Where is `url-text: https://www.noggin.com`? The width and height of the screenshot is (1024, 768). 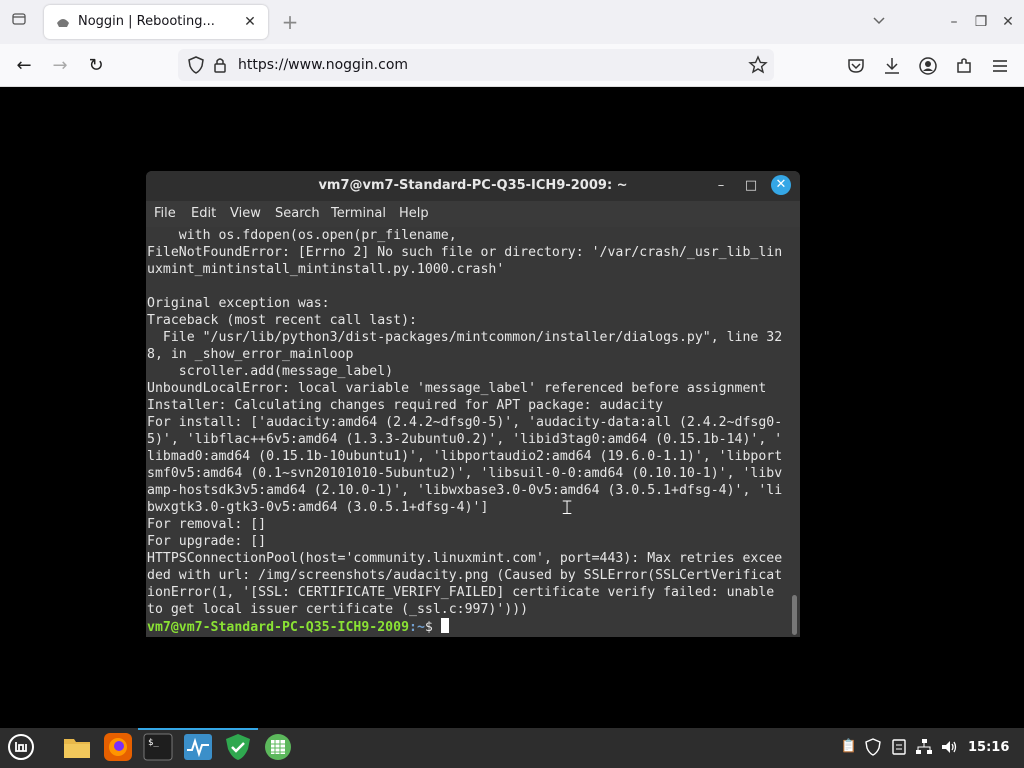
url-text: https://www.noggin.com is located at coordinates (323, 65).